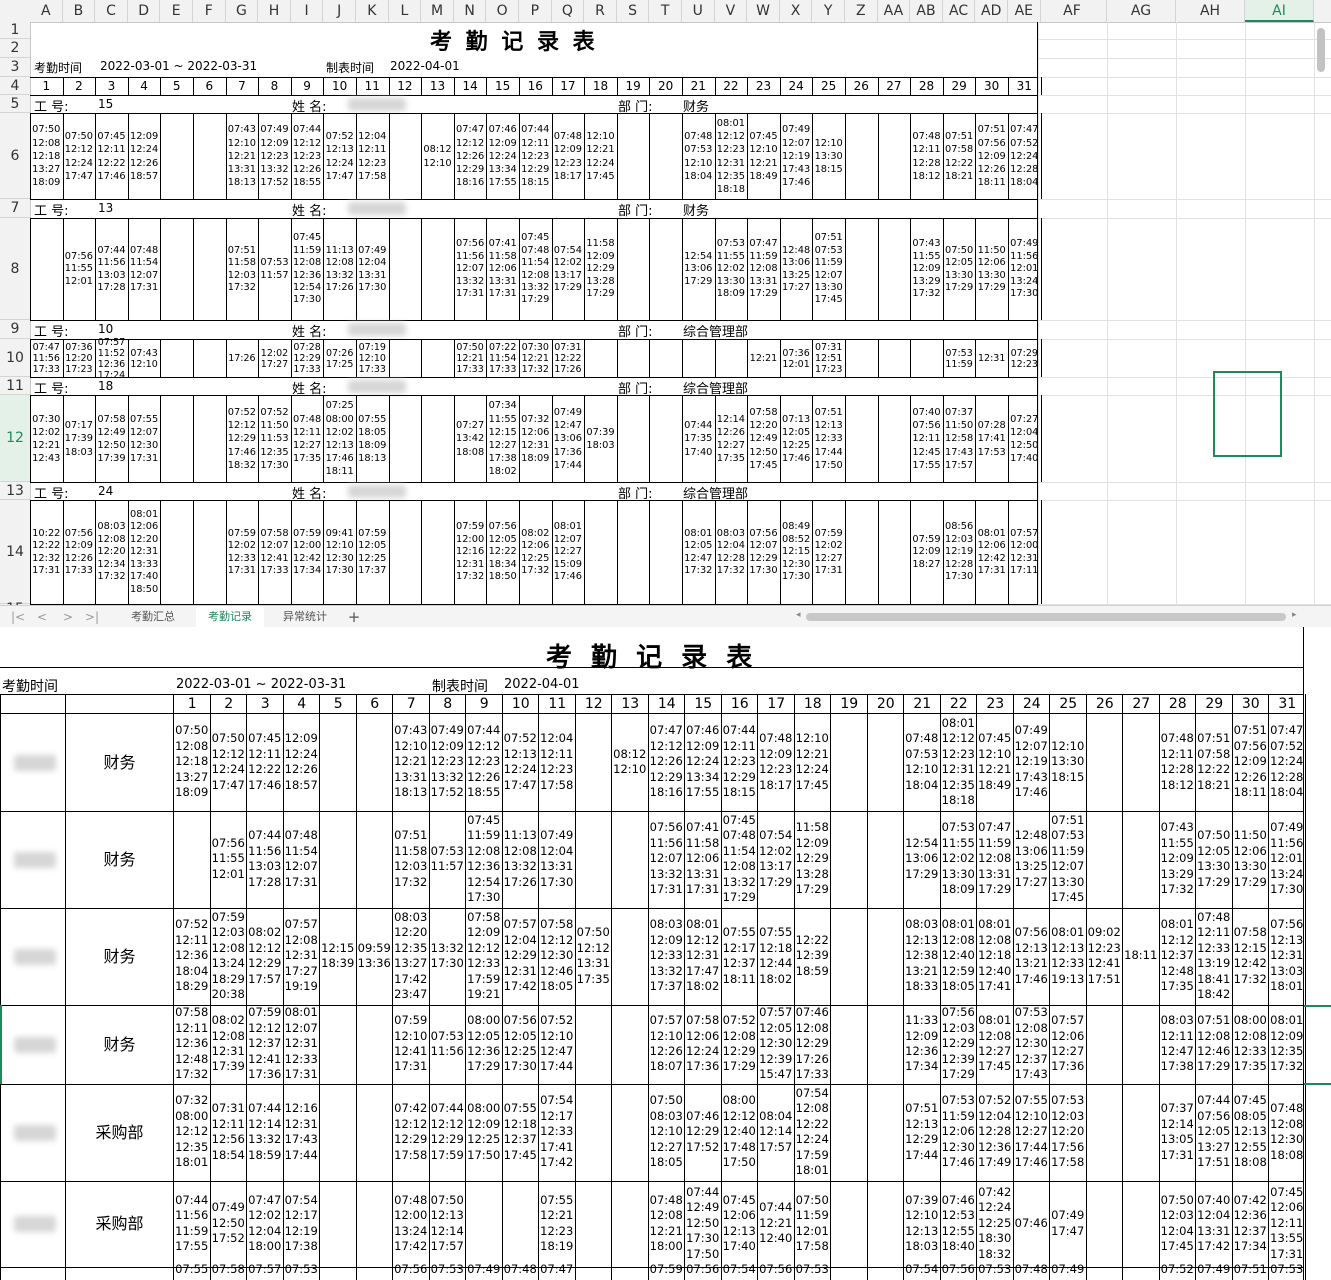 This screenshot has width=1331, height=1280. What do you see at coordinates (1141, 11) in the screenshot?
I see `column-header-ag: AG` at bounding box center [1141, 11].